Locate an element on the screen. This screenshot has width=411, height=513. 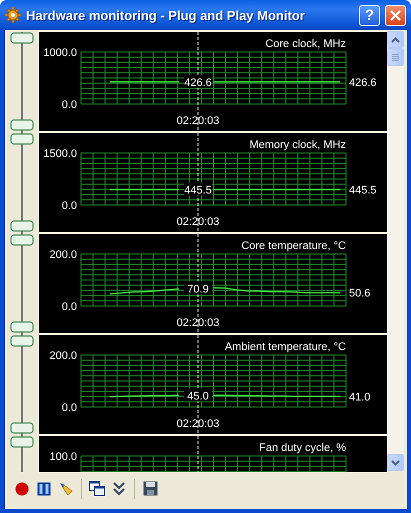
scroll-thumb is located at coordinates (395, 57).